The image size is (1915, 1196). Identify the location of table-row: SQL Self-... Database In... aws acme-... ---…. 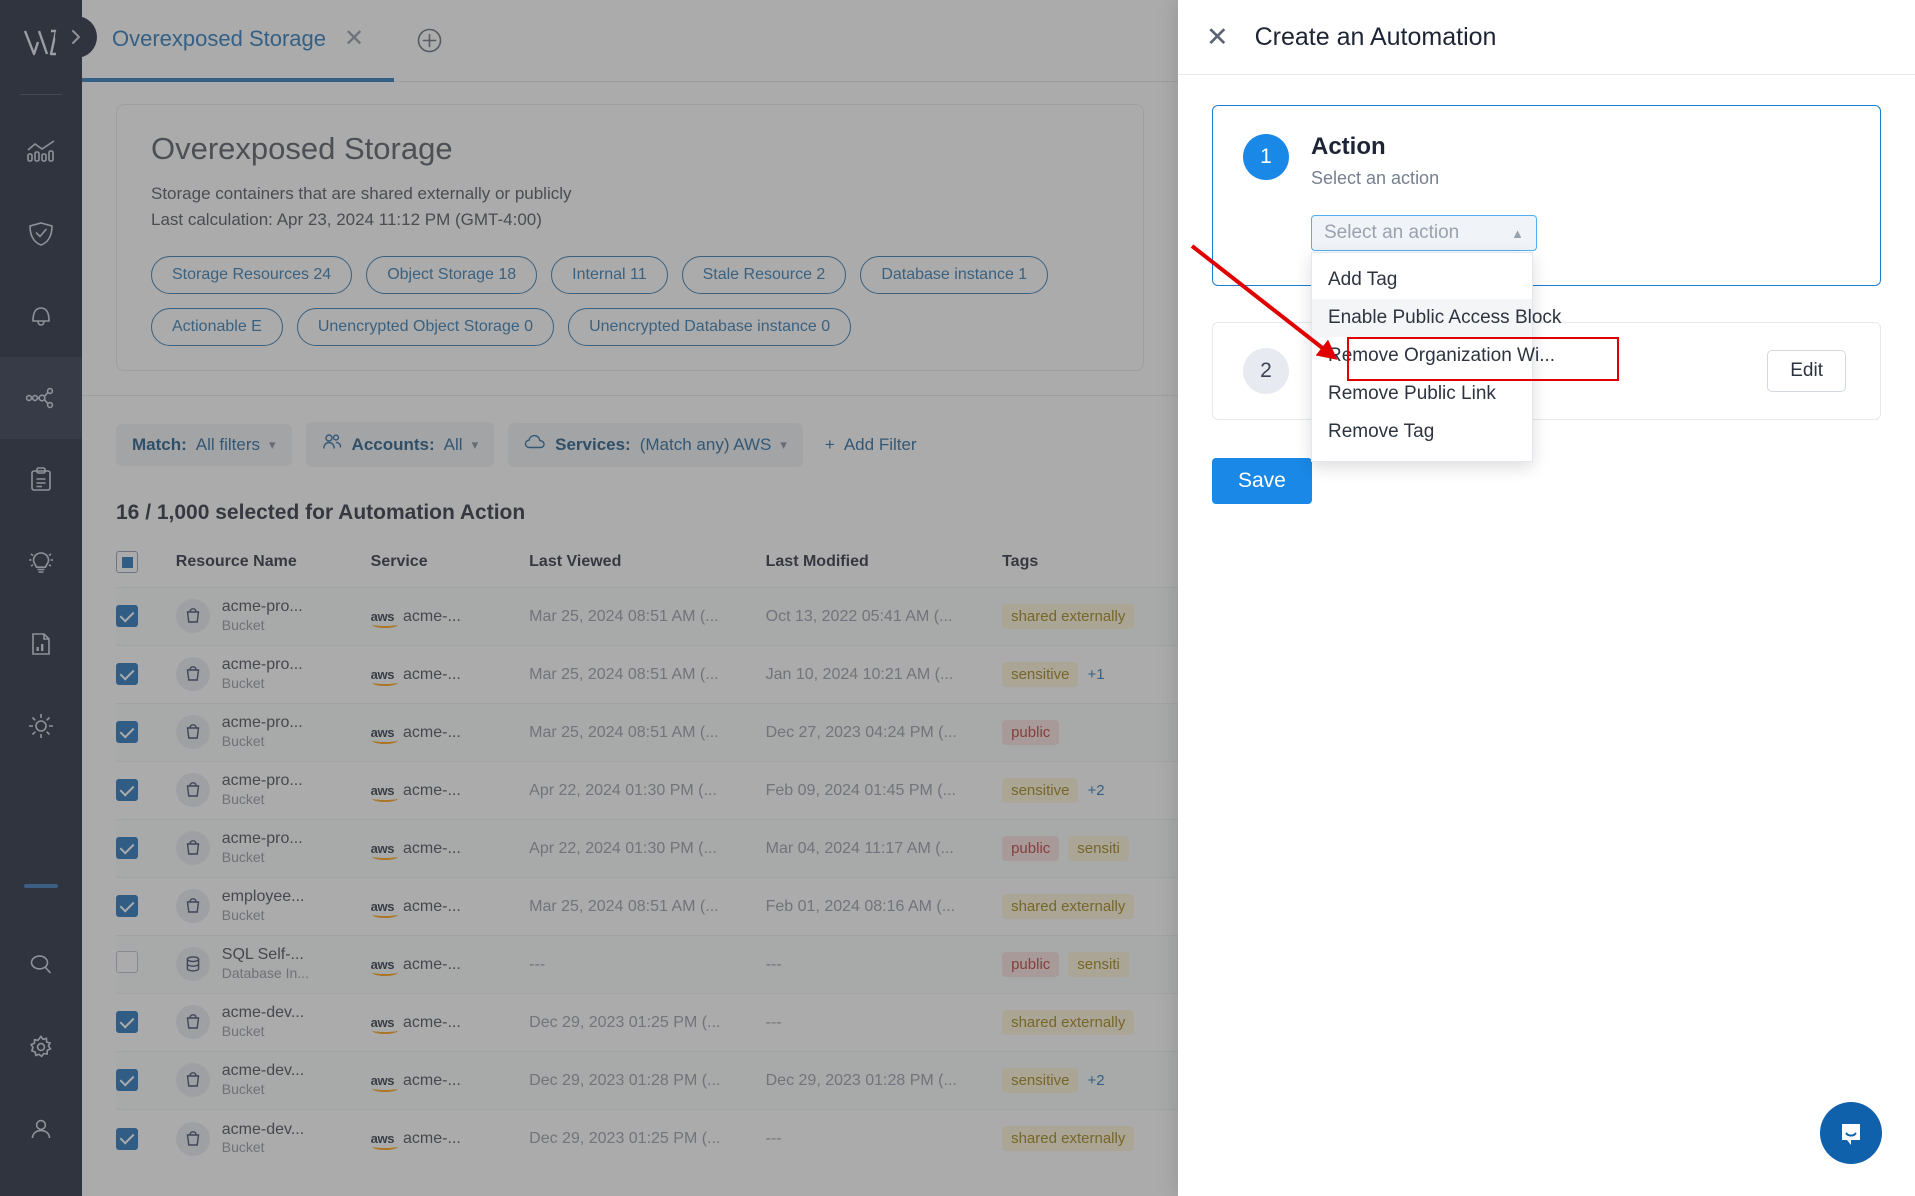
(647, 964).